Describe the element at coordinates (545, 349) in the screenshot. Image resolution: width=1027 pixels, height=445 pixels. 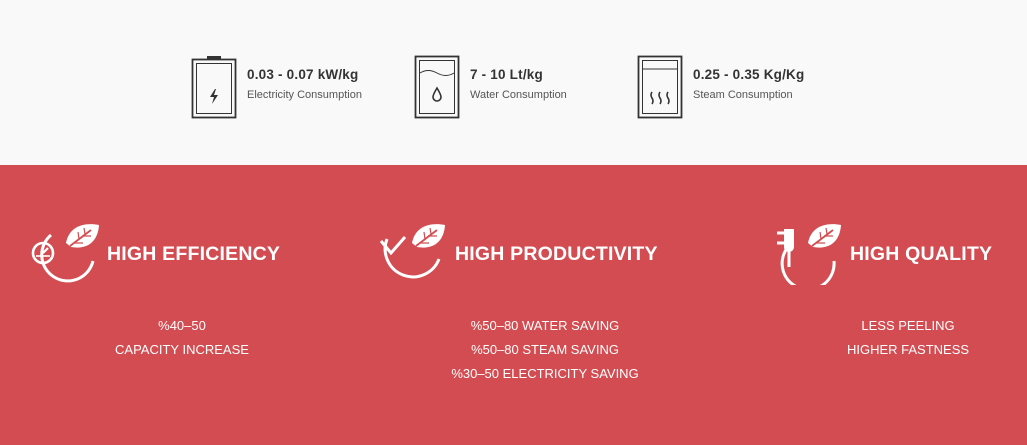
I see `feature-line: %50–80 STEAM SAVING` at that location.